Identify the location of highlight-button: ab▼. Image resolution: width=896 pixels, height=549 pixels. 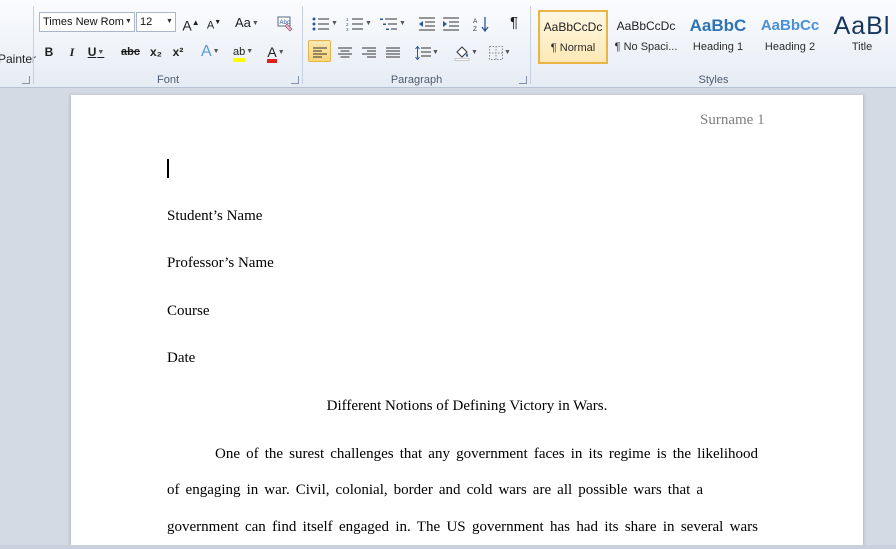
(243, 51).